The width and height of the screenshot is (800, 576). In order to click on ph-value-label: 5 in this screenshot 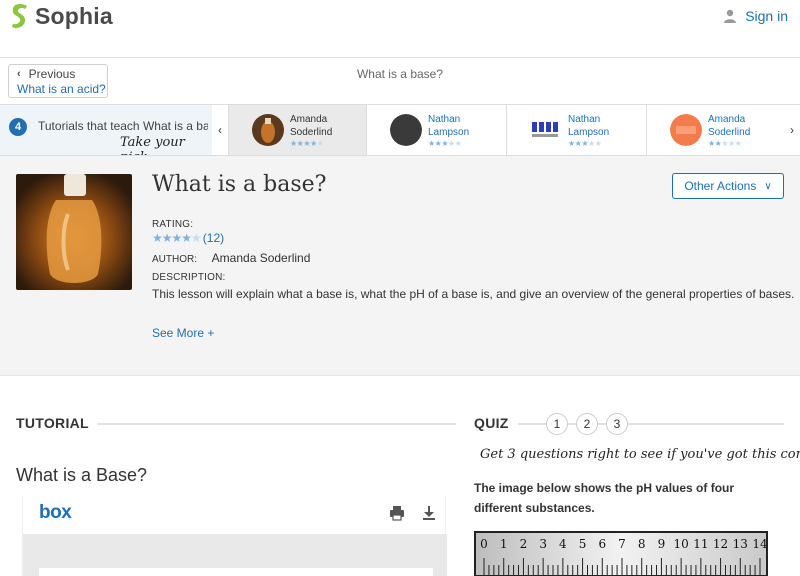, I will do `click(583, 544)`.